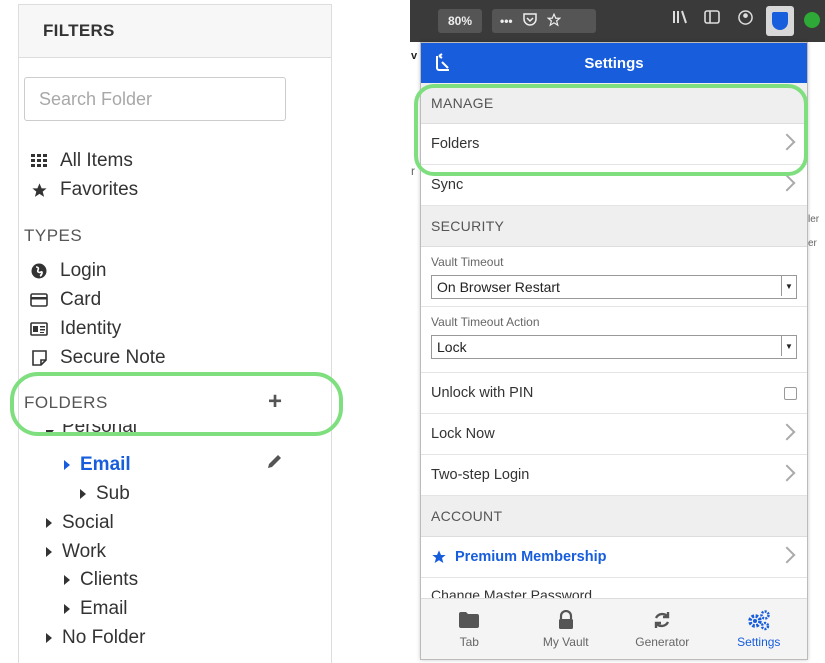 Image resolution: width=825 pixels, height=663 pixels. I want to click on folder-clients-label: Clients, so click(109, 579).